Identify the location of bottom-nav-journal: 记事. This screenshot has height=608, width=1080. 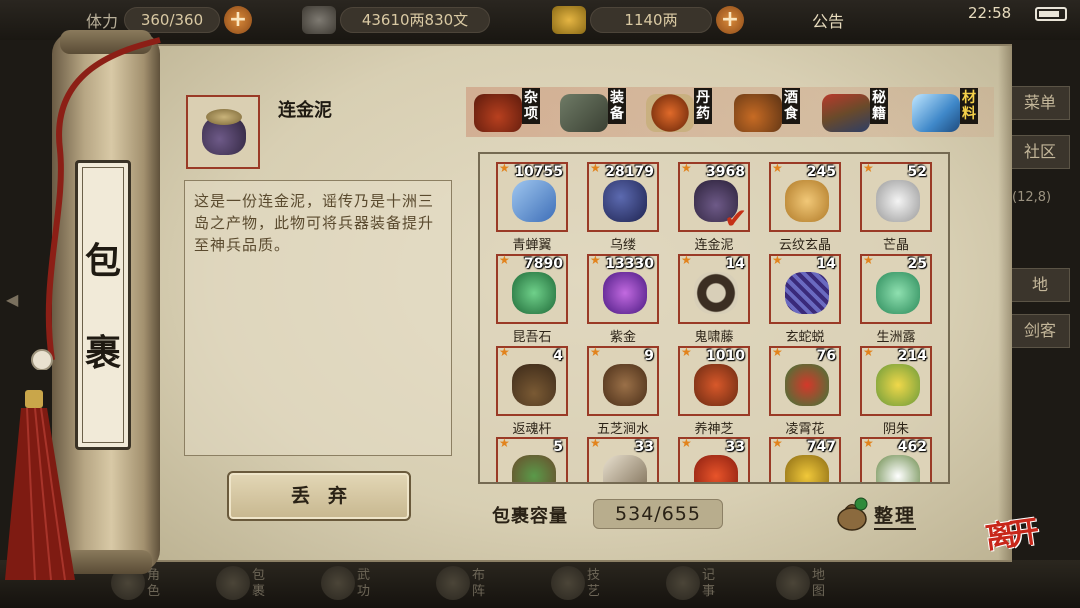
(701, 584).